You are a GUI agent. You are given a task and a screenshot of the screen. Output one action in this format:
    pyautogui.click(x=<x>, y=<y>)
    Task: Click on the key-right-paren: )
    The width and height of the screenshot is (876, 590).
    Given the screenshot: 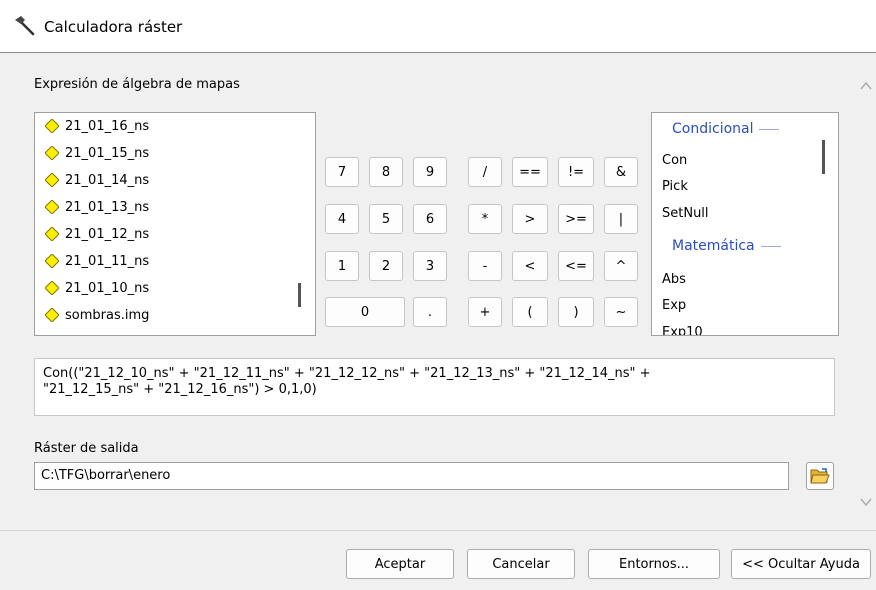 What is the action you would take?
    pyautogui.click(x=576, y=312)
    